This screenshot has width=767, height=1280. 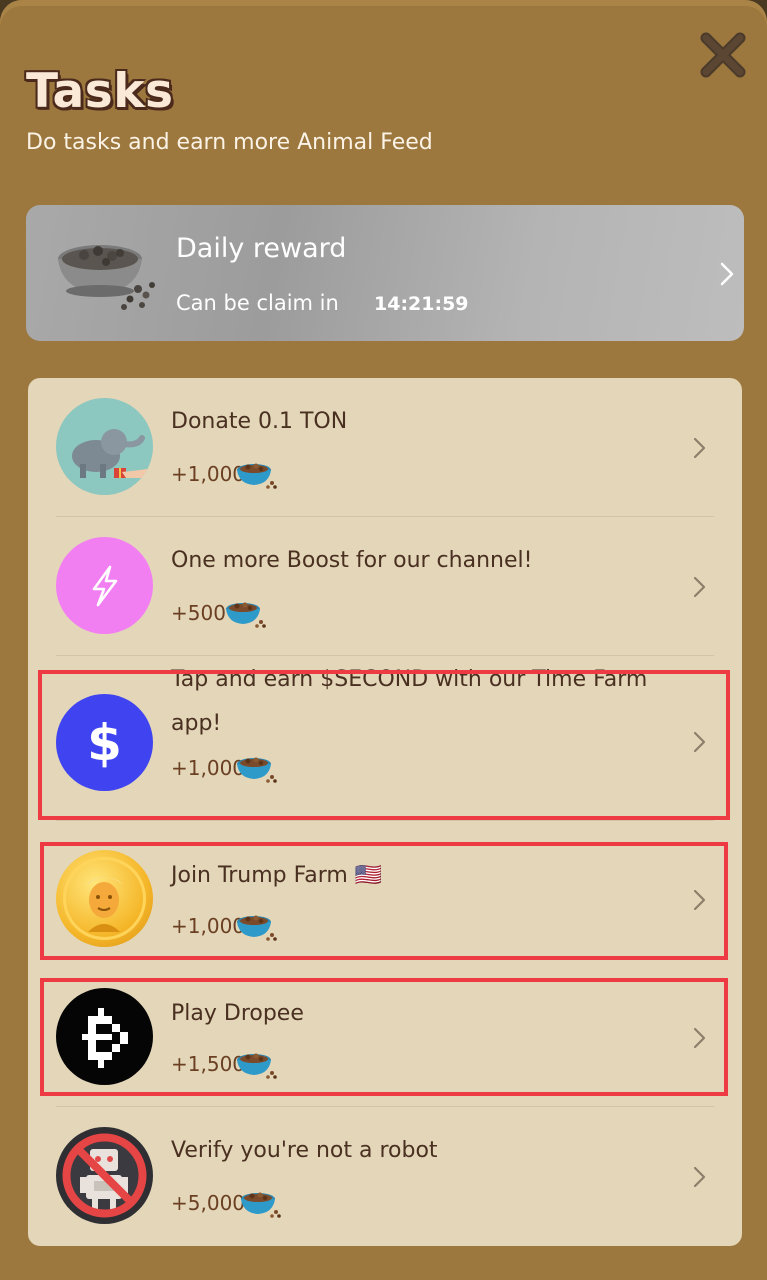 What do you see at coordinates (229, 142) in the screenshot?
I see `page-subtitle: Do tasks and earn more Animal Feed` at bounding box center [229, 142].